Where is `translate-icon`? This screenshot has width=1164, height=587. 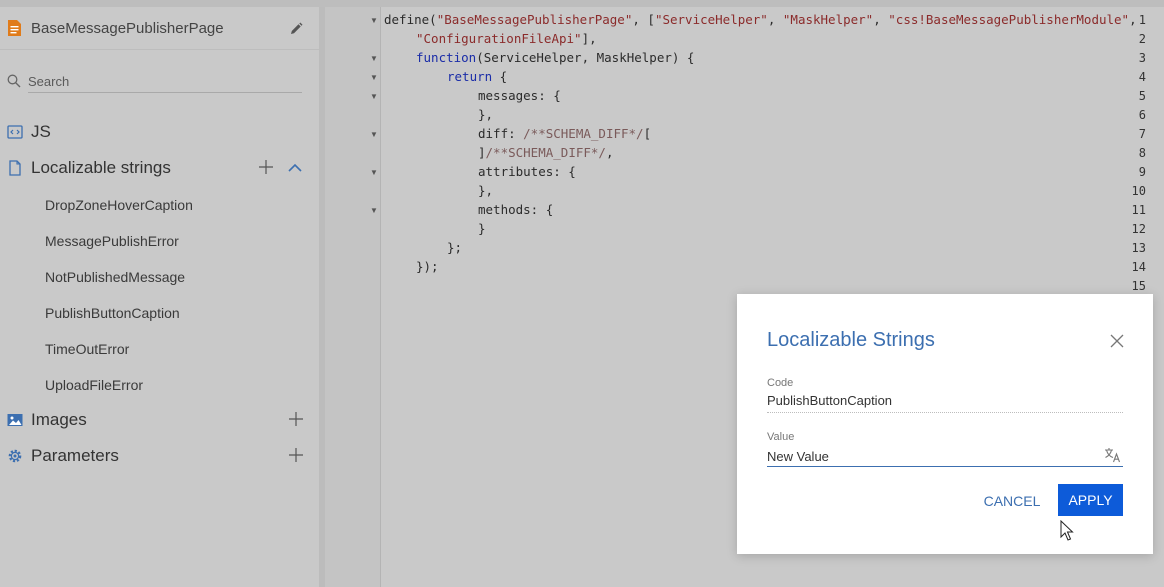 translate-icon is located at coordinates (1113, 455).